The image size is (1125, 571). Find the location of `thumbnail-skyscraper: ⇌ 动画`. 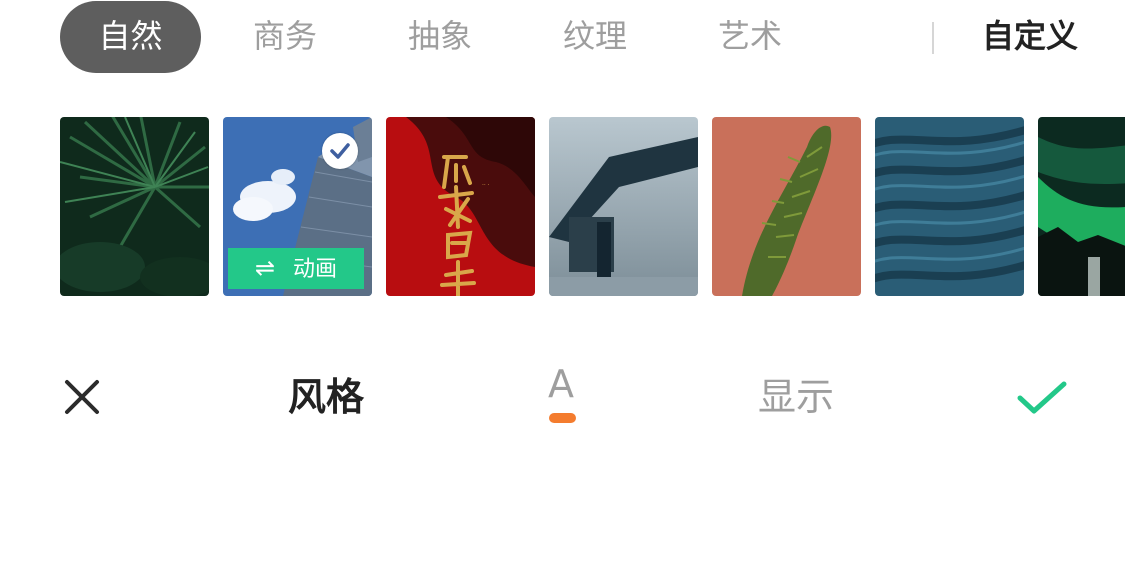

thumbnail-skyscraper: ⇌ 动画 is located at coordinates (297, 206).